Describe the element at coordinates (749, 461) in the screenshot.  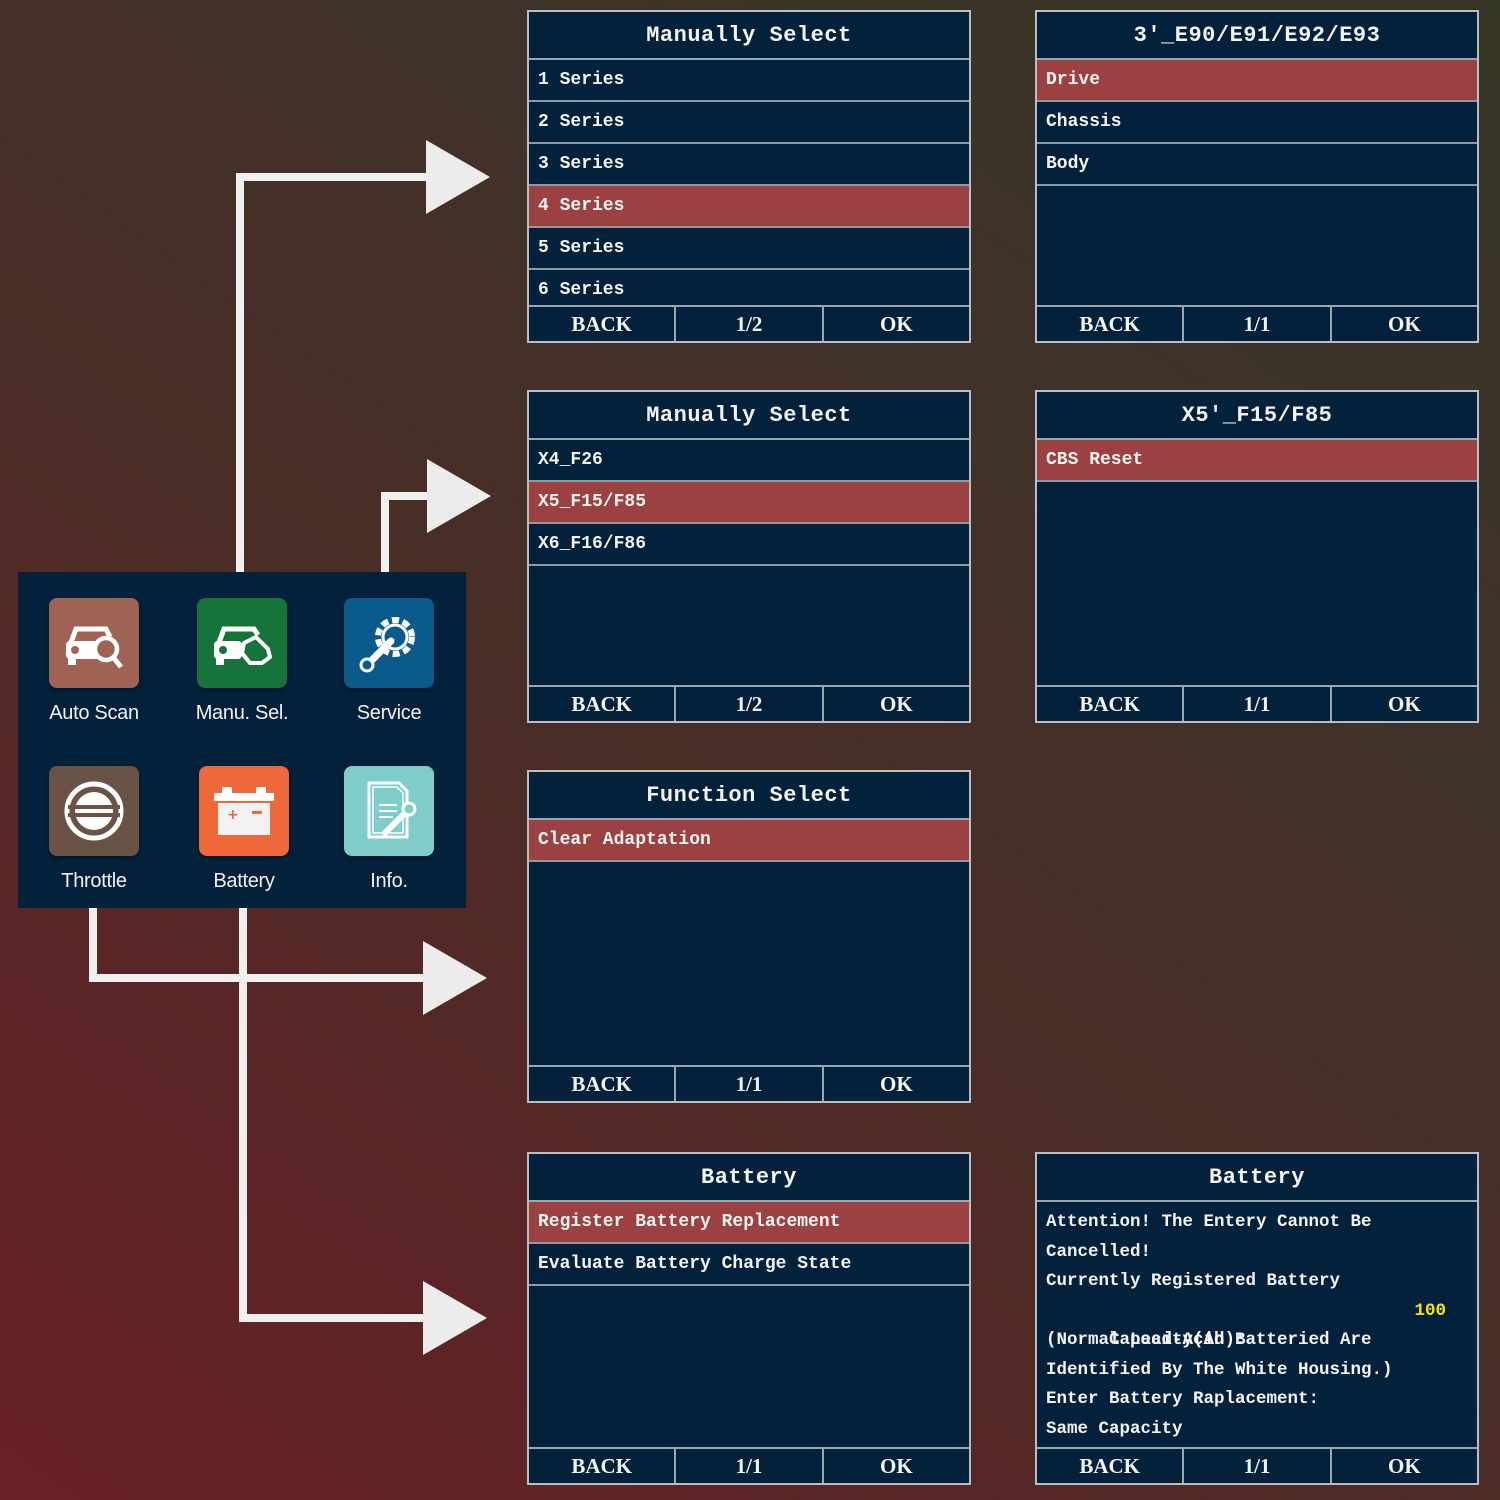
I see `list-item: X4_F26` at that location.